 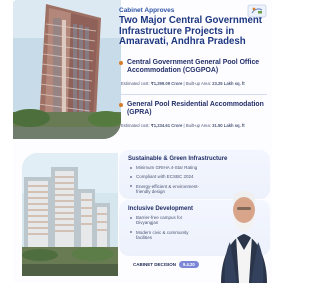 I want to click on project-one-estimate-value: ₹1,299.09 Crore, so click(x=166, y=83).